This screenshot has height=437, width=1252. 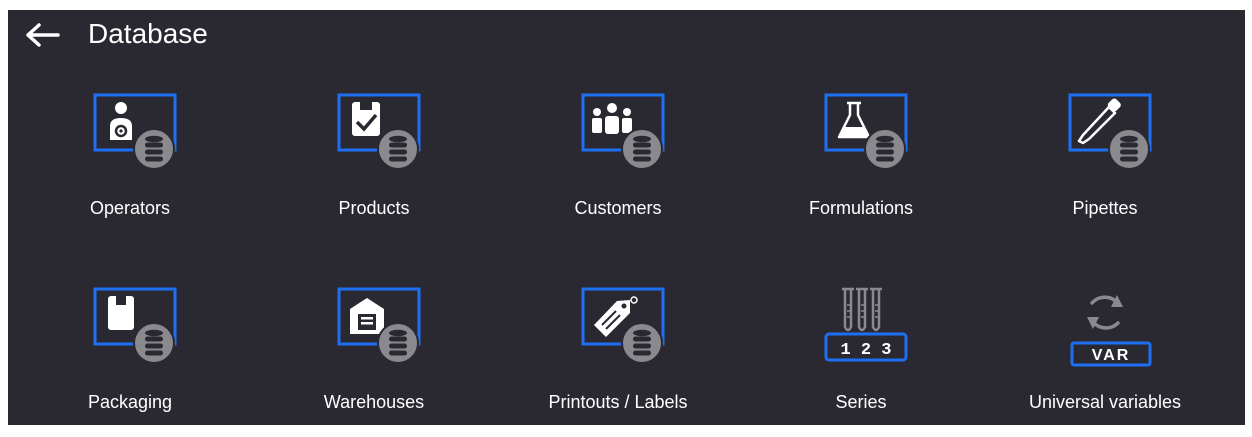 What do you see at coordinates (618, 208) in the screenshot?
I see `tile-label: Customers` at bounding box center [618, 208].